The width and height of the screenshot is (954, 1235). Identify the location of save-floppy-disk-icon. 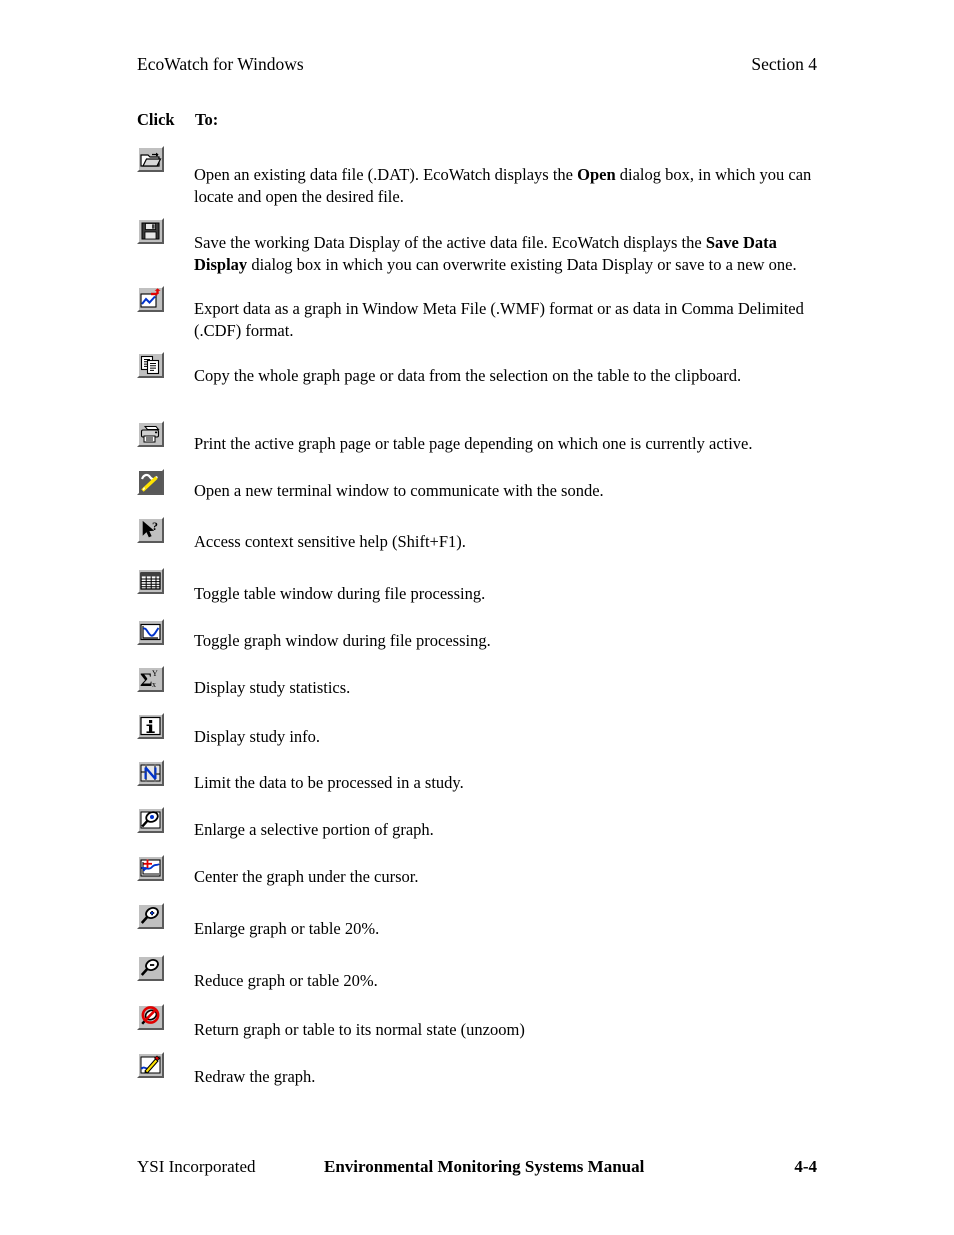
(150, 231).